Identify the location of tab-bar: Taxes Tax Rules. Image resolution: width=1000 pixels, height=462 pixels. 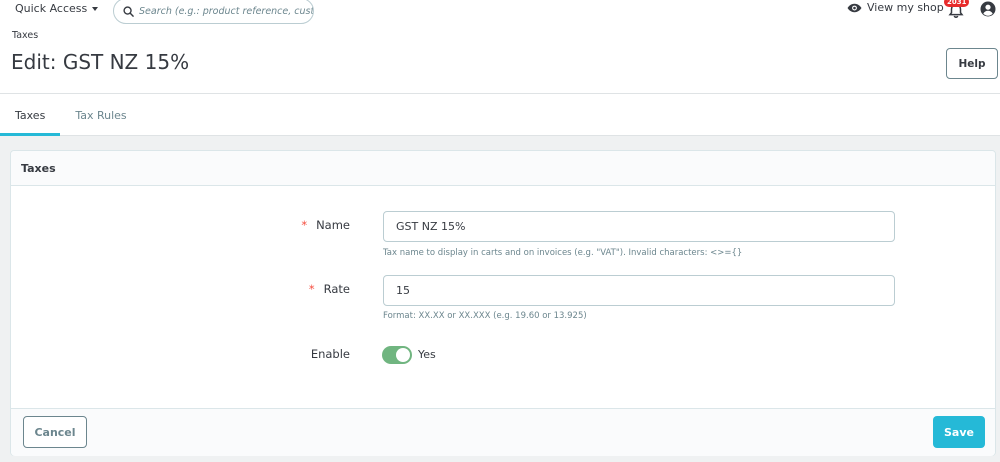
(500, 115).